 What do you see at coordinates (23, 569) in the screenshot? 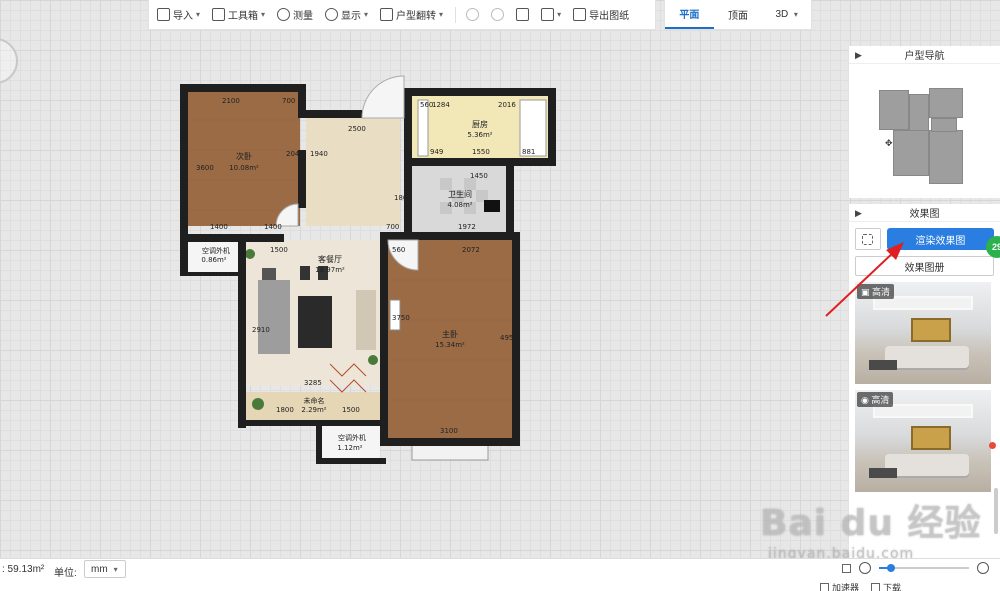
I see `total-area: : 59.13m²` at bounding box center [23, 569].